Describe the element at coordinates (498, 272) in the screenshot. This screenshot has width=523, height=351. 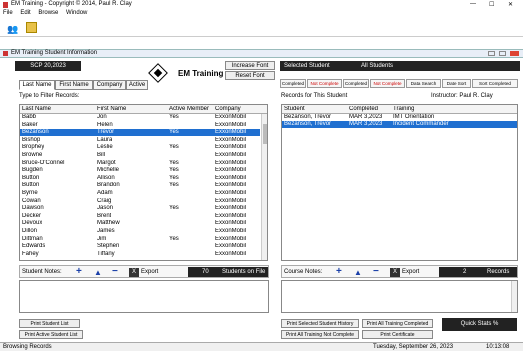
I see `record-count-label: Records` at that location.